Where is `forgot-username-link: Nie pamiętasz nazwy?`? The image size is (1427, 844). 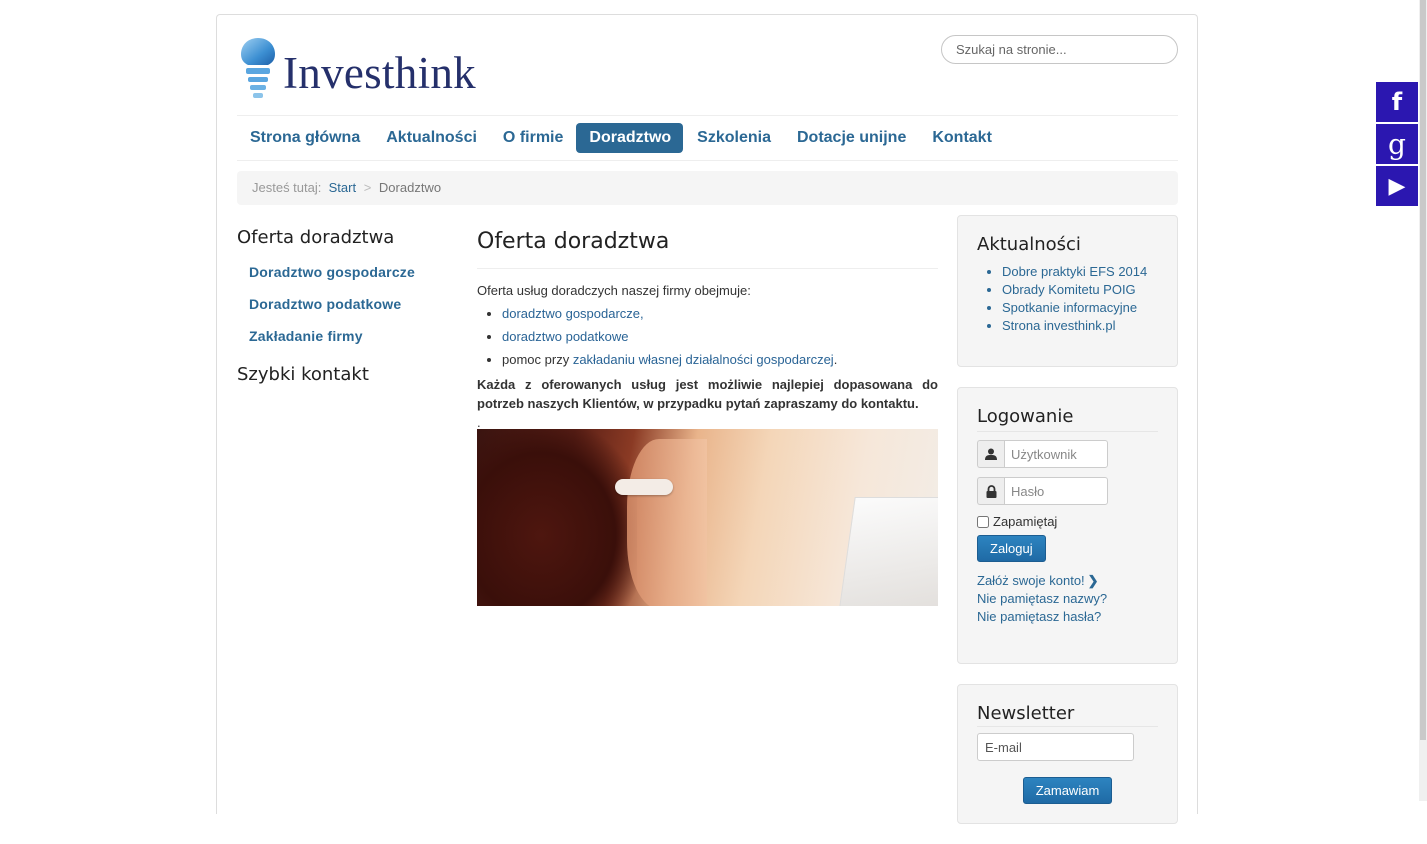
forgot-username-link: Nie pamiętasz nazwy? is located at coordinates (1067, 599).